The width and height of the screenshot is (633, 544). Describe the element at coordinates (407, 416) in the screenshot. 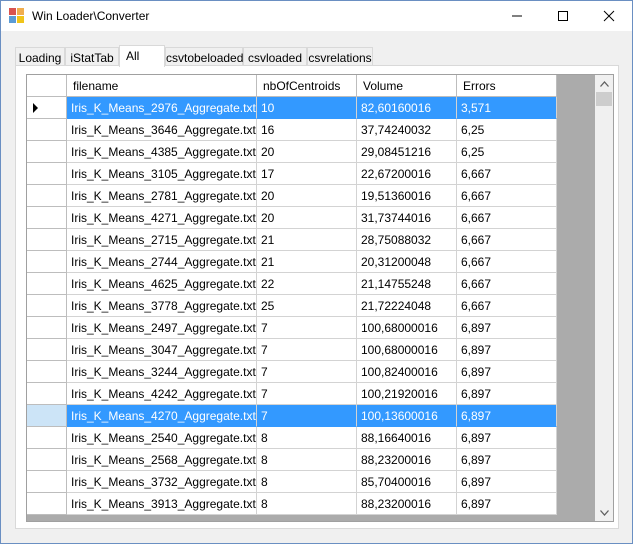

I see `cell-volume: 100,13600016` at that location.